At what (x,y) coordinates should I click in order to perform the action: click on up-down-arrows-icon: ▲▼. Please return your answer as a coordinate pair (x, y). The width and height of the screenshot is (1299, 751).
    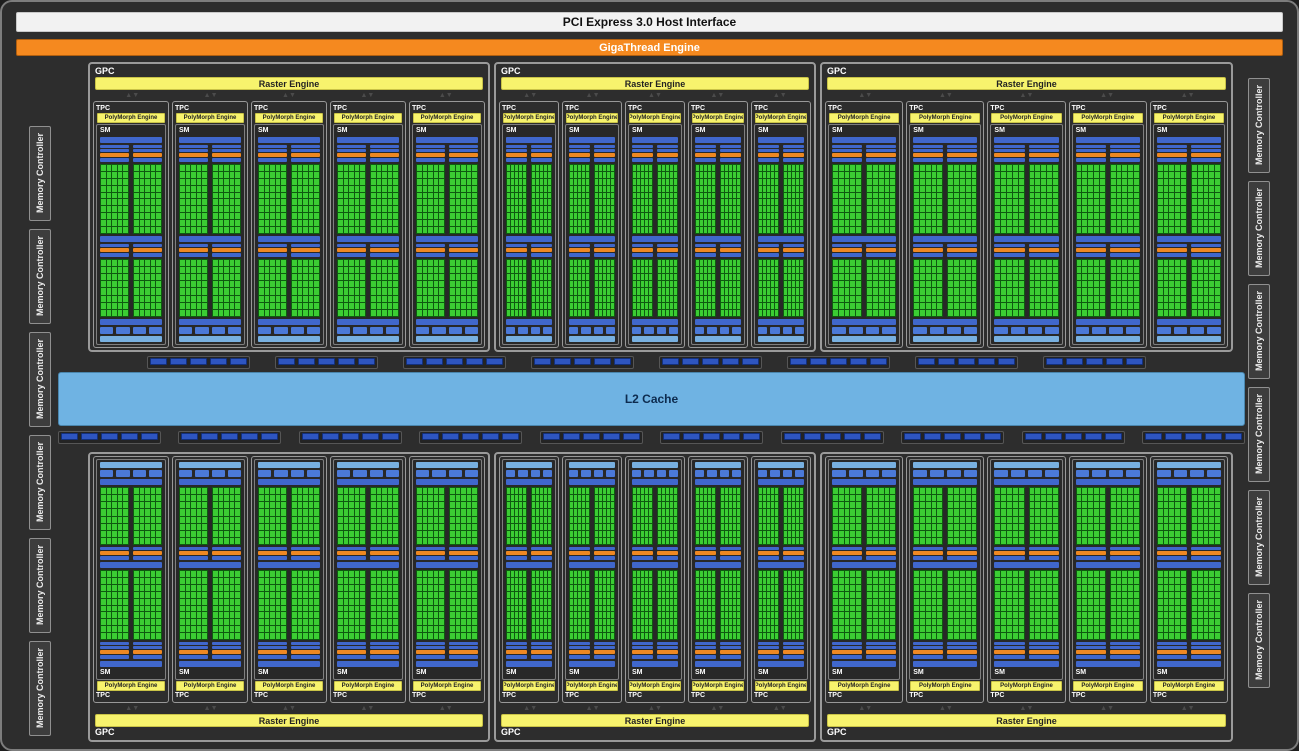
    Looking at the image, I should click on (779, 708).